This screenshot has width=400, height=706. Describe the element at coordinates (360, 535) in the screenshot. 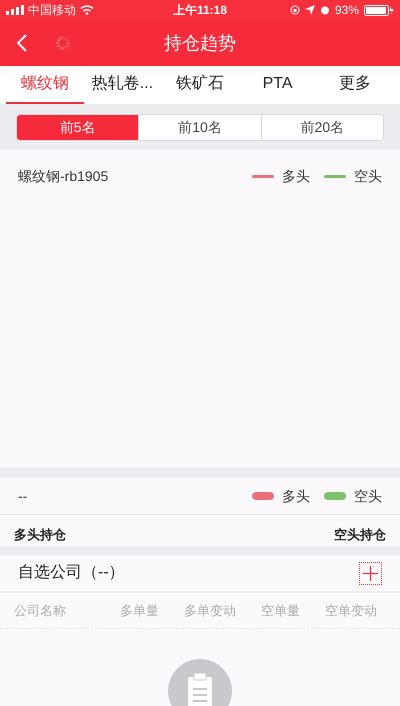

I see `short-position-label: 空头持仓` at that location.